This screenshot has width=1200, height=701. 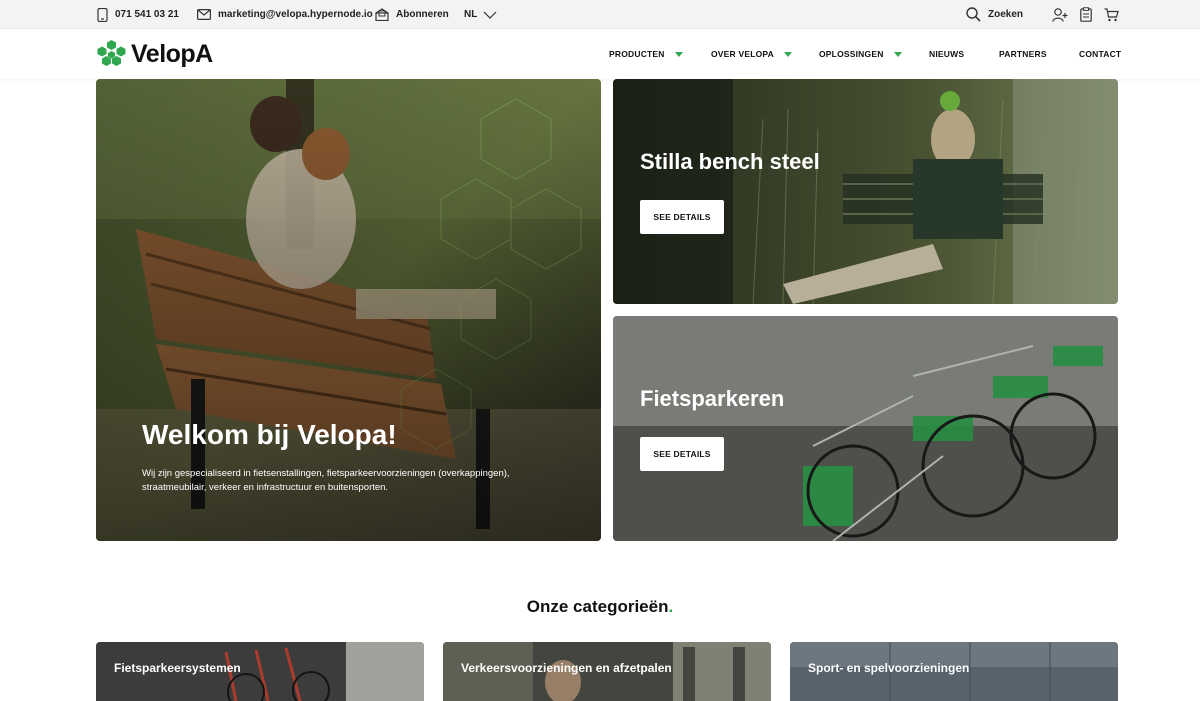 I want to click on subscribe-icon, so click(x=382, y=14).